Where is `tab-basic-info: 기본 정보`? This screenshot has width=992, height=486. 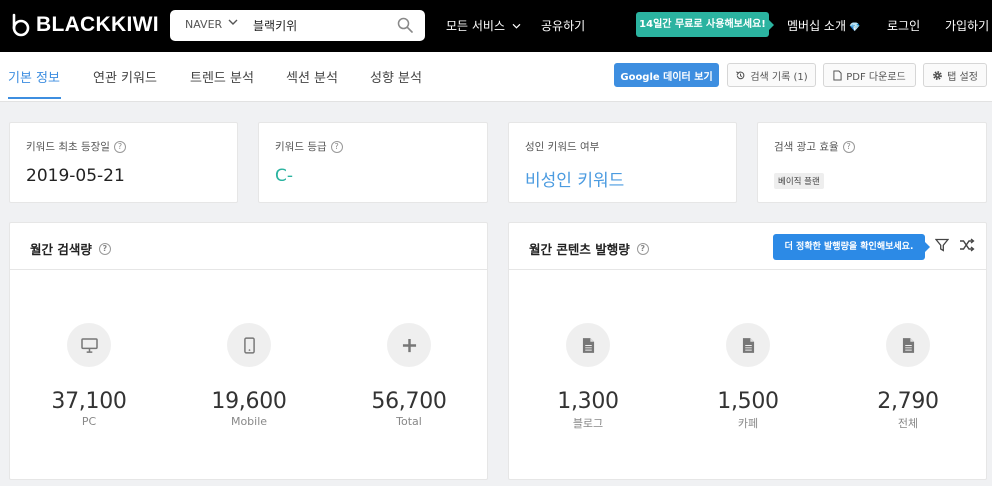
tab-basic-info: 기본 정보 is located at coordinates (34, 76).